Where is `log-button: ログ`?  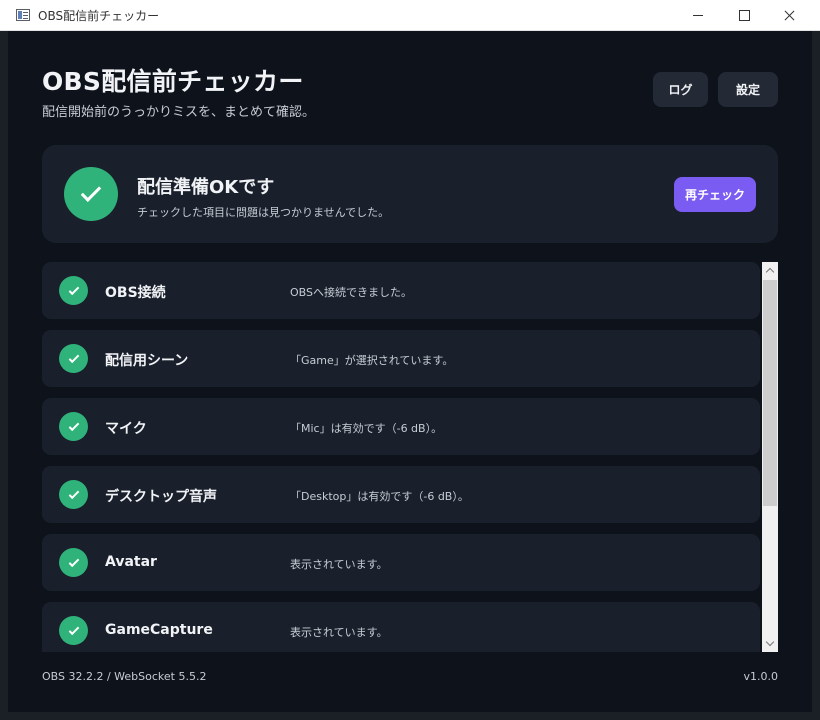
log-button: ログ is located at coordinates (680, 89).